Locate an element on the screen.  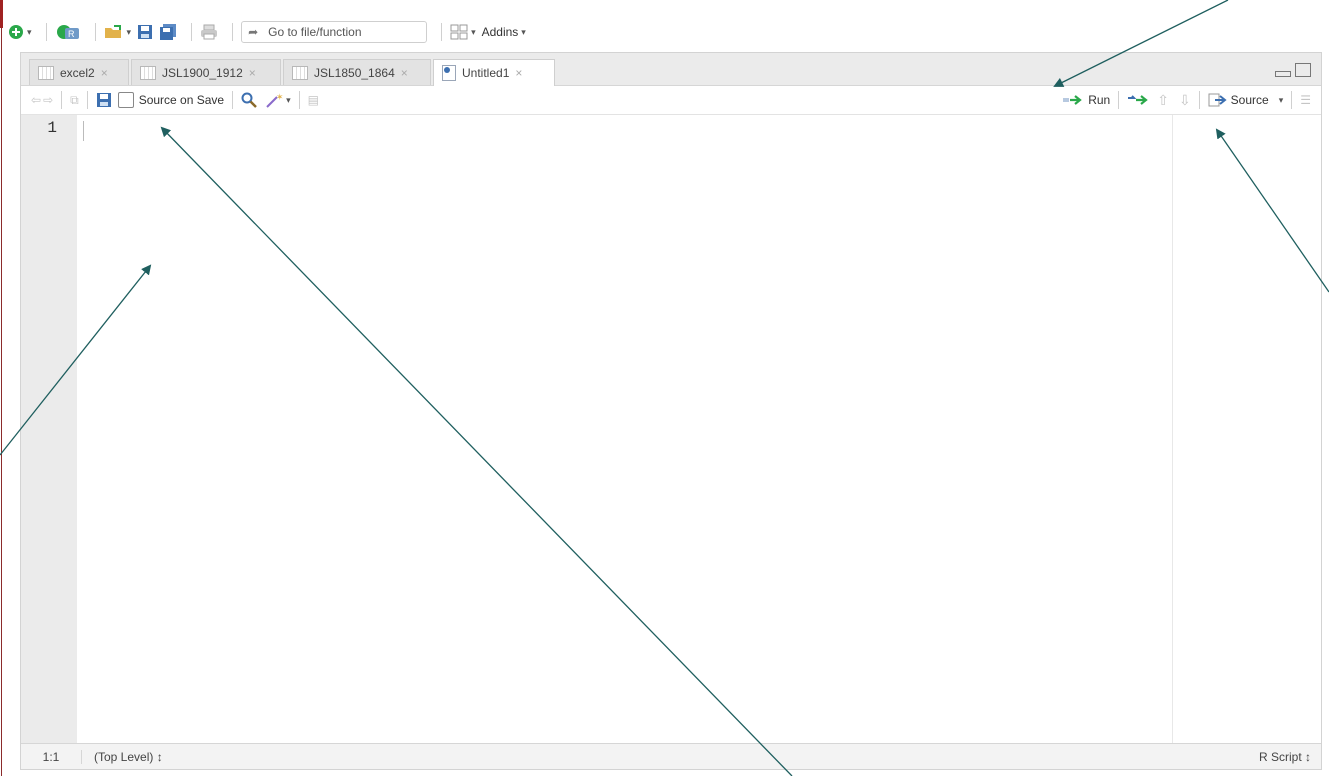
window-edge-line is located at coordinates (1, 402).